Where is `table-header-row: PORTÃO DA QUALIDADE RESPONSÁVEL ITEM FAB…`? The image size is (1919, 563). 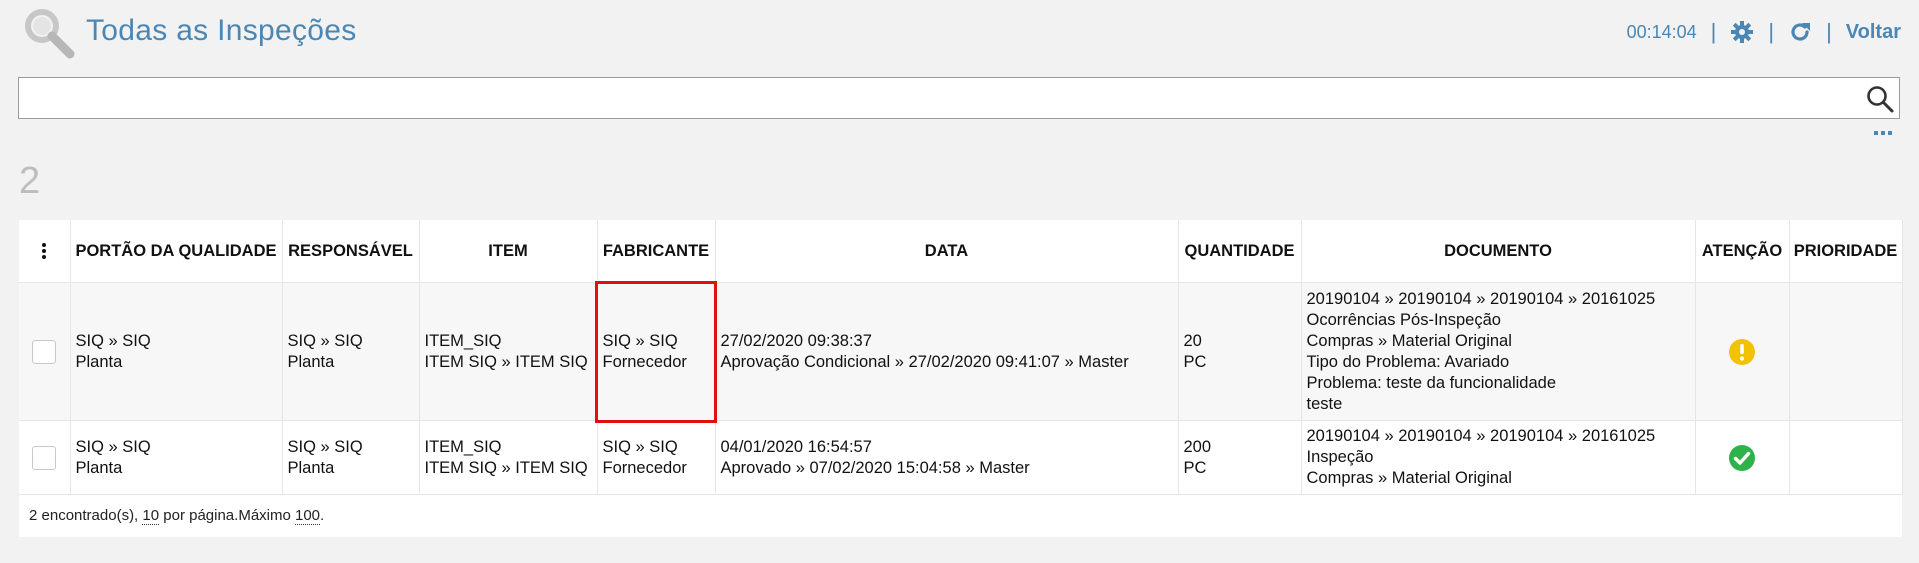
table-header-row: PORTÃO DA QUALIDADE RESPONSÁVEL ITEM FAB… is located at coordinates (961, 251).